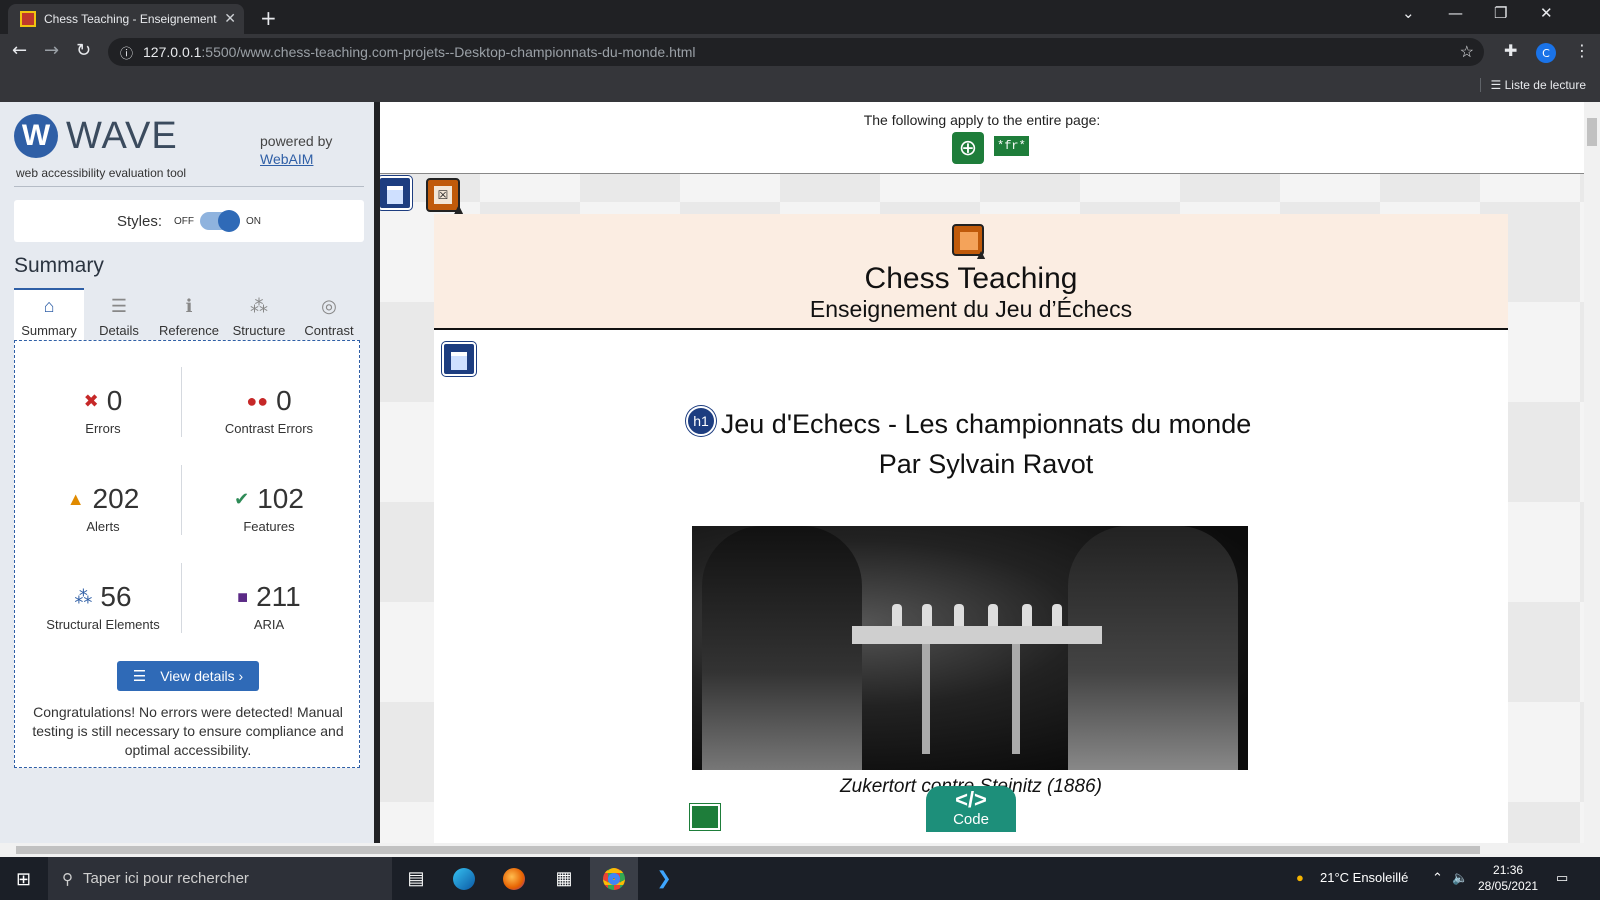 The image size is (1600, 900). What do you see at coordinates (126, 52) in the screenshot?
I see `site-info-icon: ⓘ` at bounding box center [126, 52].